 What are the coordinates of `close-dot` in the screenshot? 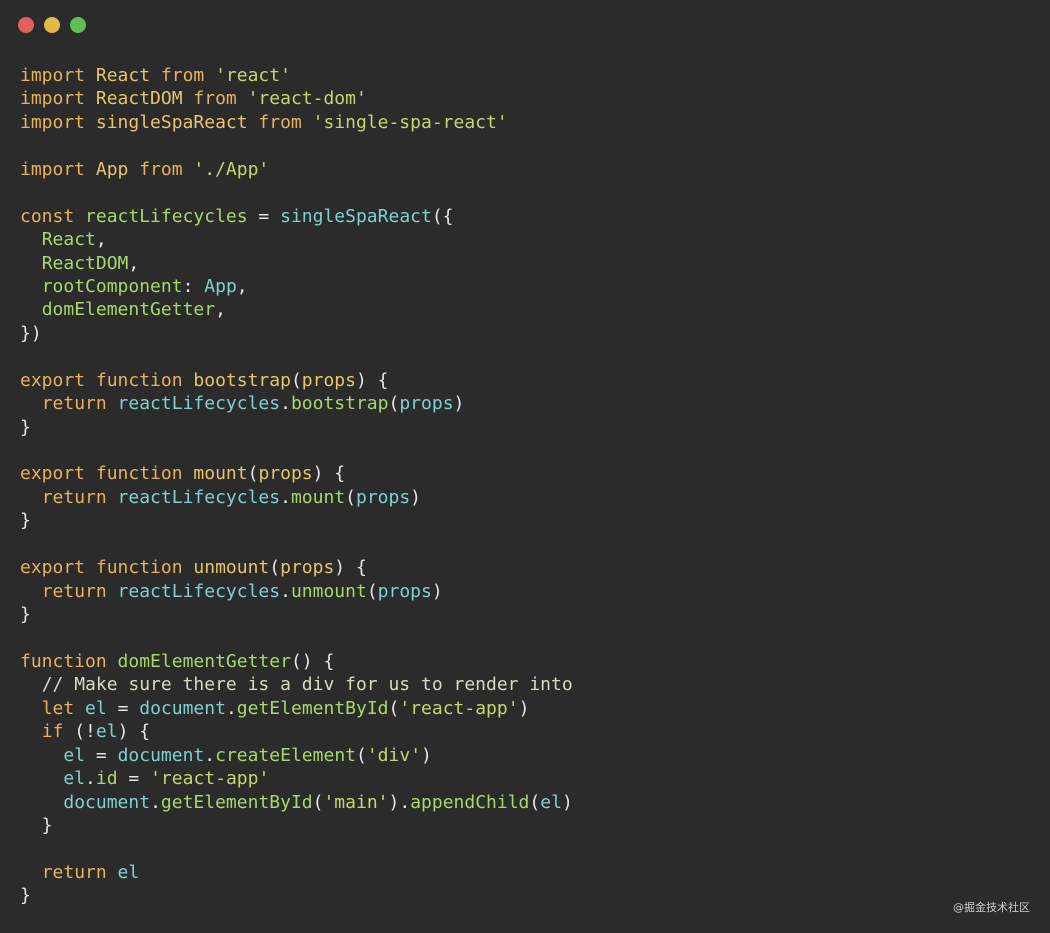 It's located at (26, 25).